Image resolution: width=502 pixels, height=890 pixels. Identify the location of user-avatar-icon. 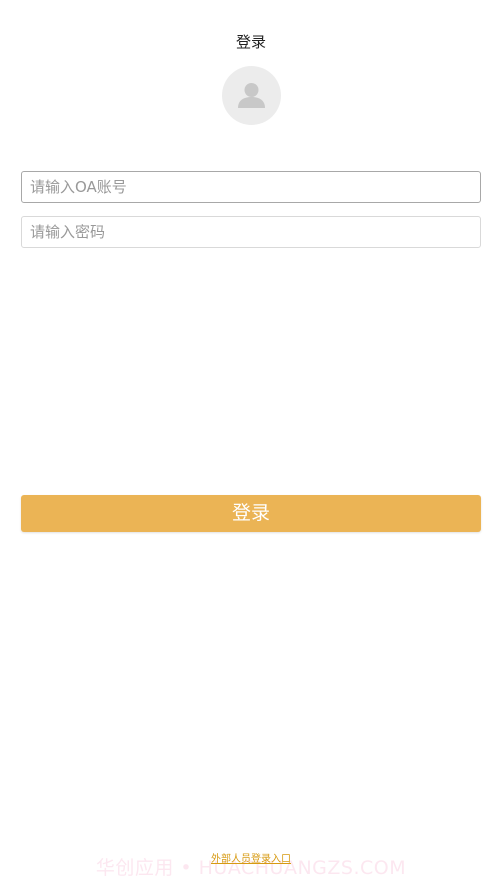
(251, 95).